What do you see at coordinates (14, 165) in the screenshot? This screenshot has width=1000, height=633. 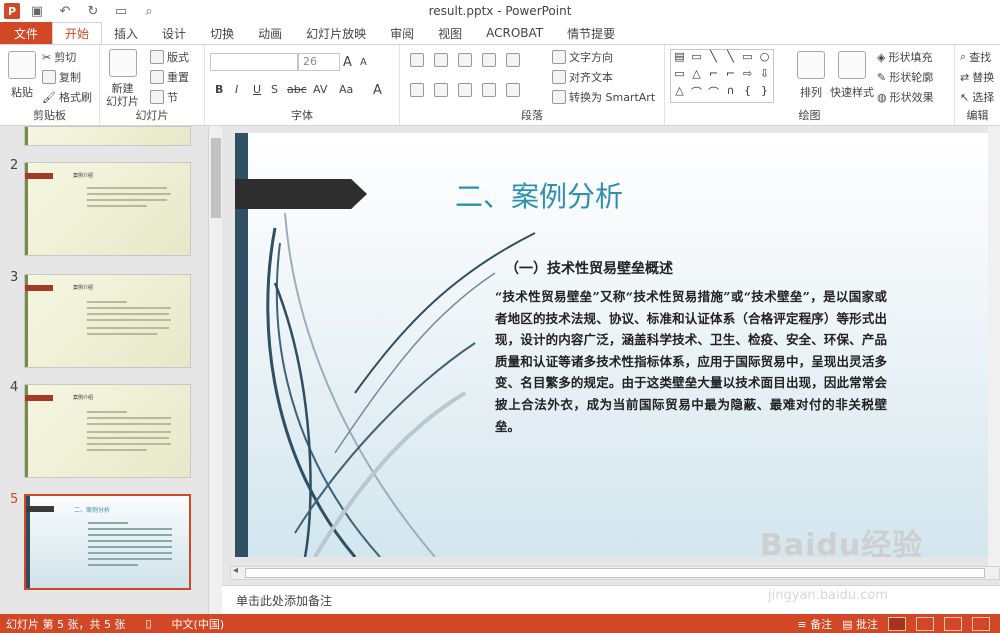 I see `slide-number: 2` at bounding box center [14, 165].